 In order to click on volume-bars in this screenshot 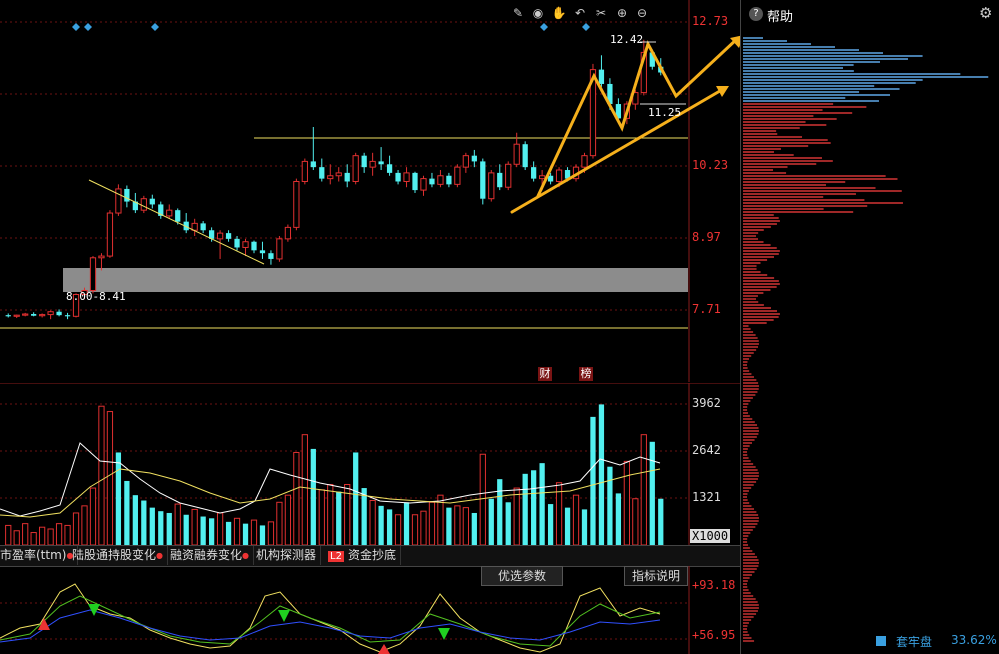, I will do `click(334, 474)`.